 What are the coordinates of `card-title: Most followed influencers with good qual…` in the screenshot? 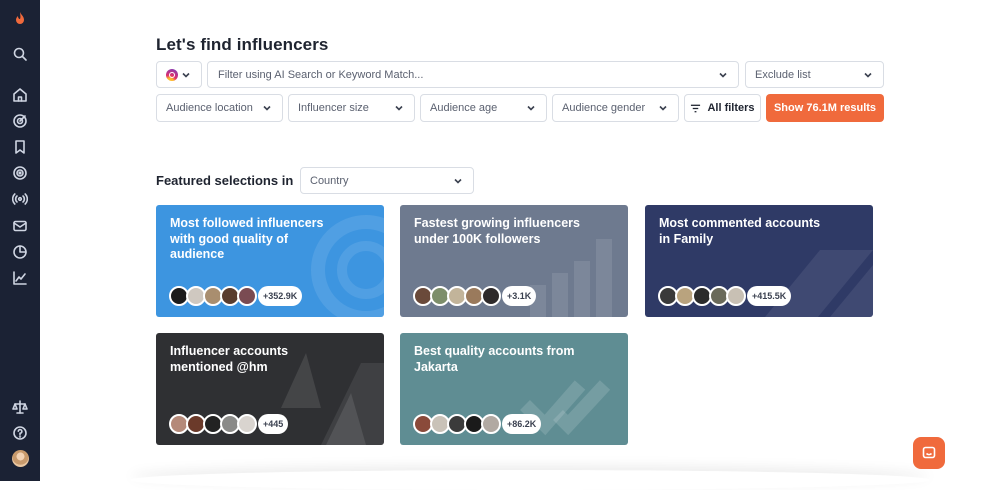 It's located at (247, 238).